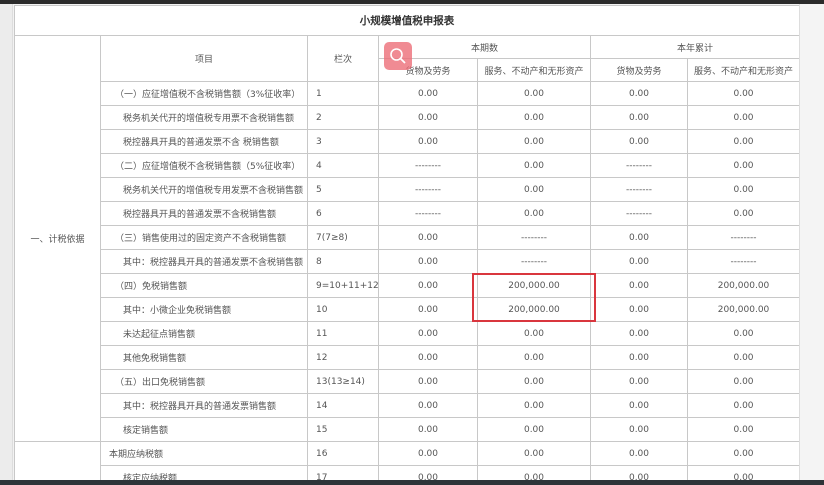  What do you see at coordinates (639, 70) in the screenshot?
I see `header-goods-ytd: 货物及劳务` at bounding box center [639, 70].